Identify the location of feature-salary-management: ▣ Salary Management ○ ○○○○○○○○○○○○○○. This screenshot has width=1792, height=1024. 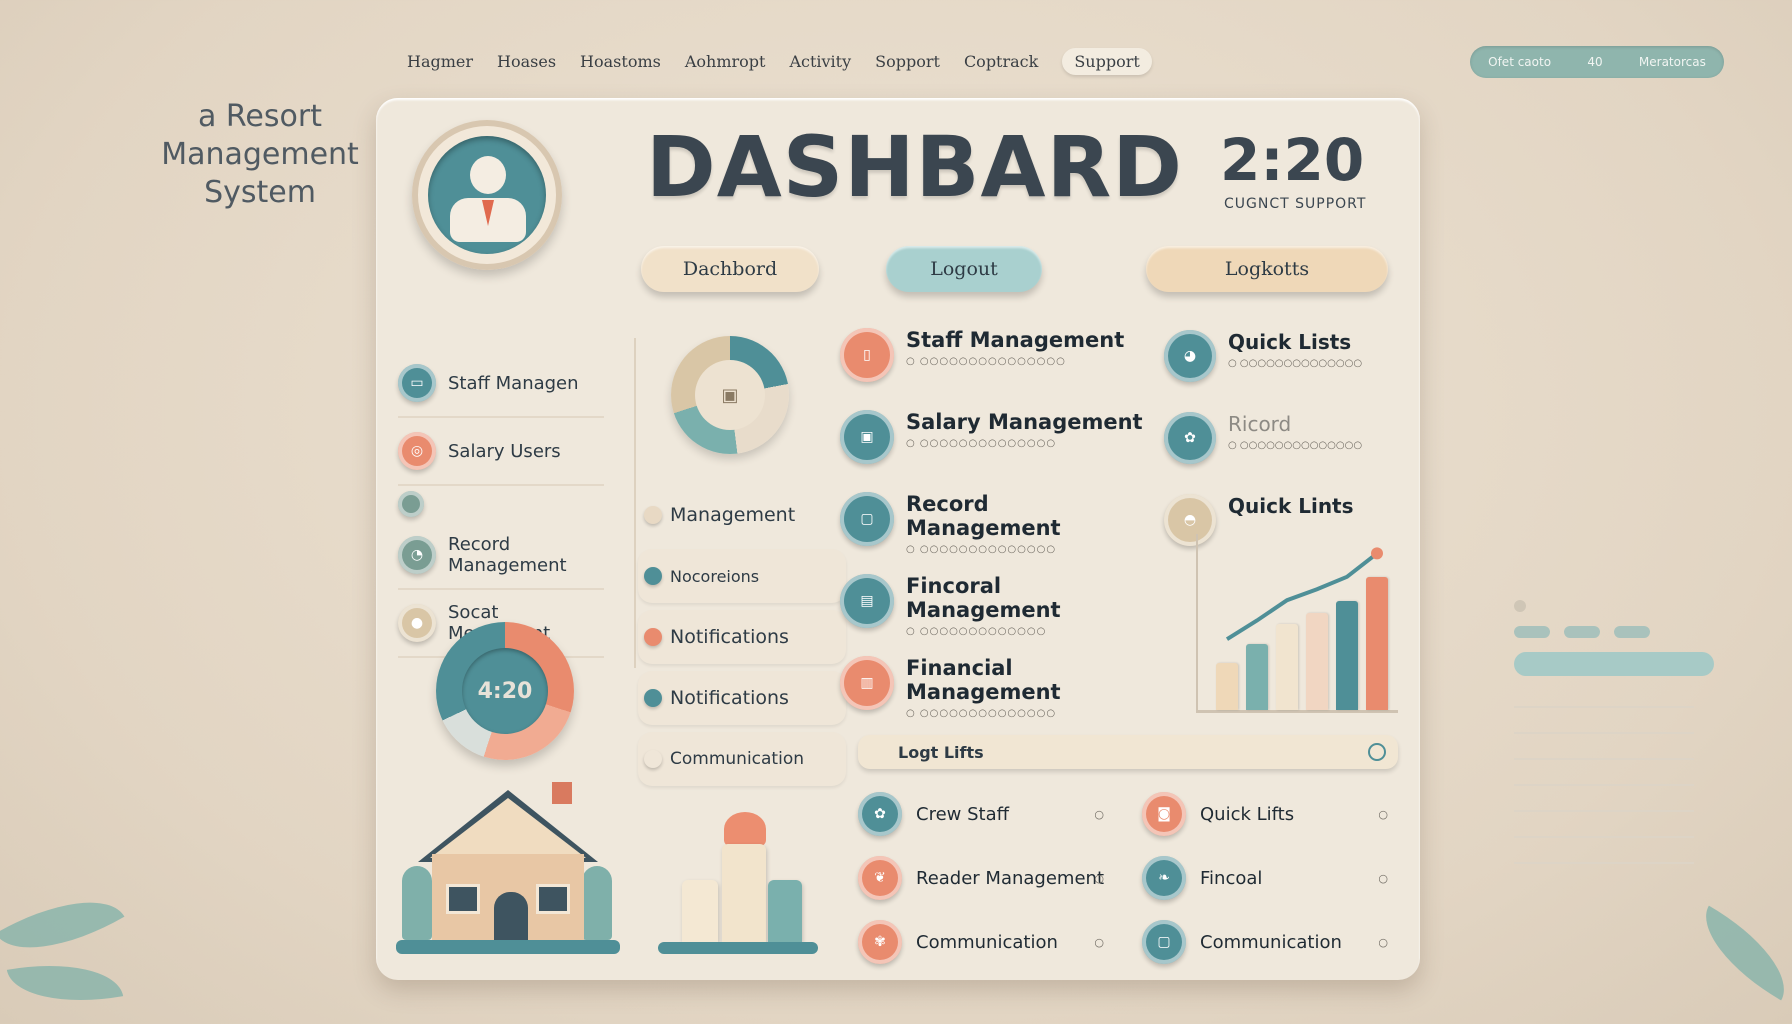
(995, 447).